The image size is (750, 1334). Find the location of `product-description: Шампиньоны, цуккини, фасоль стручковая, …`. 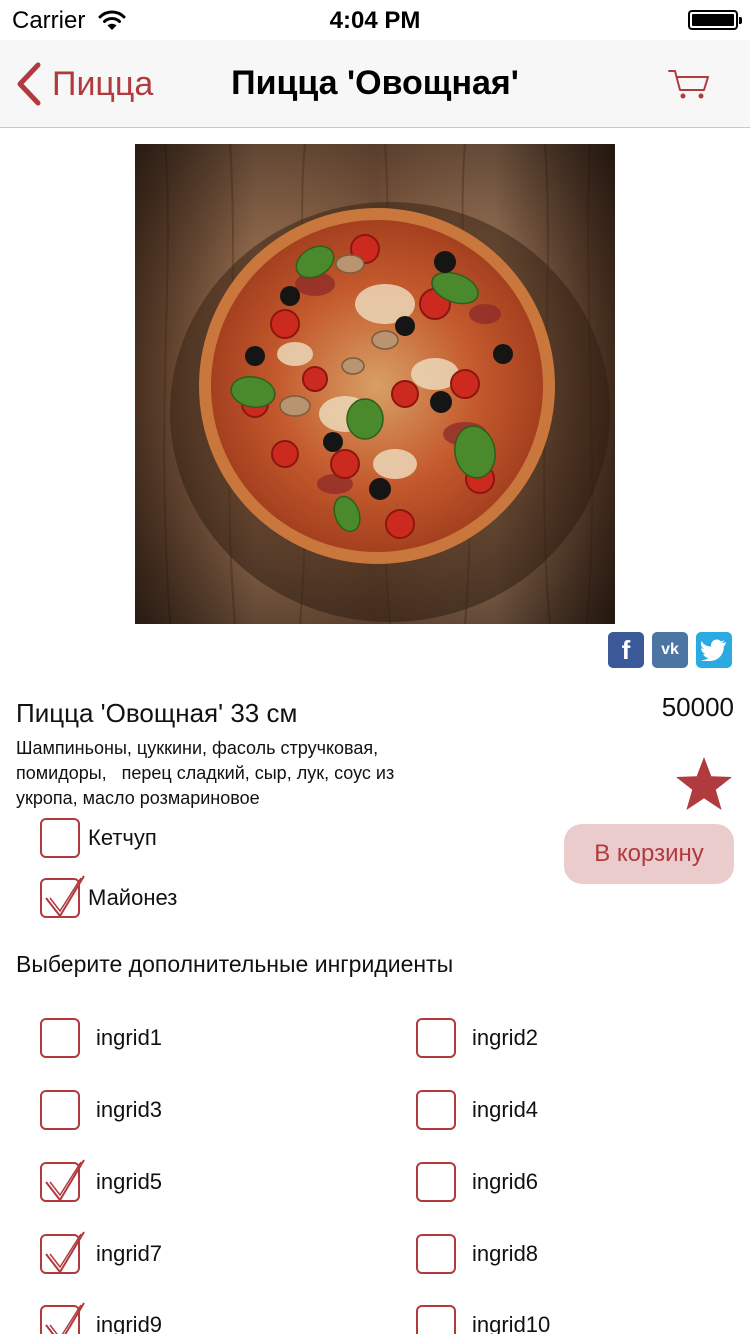

product-description: Шампиньоны, цуккини, фасоль стручковая, … is located at coordinates (205, 773).